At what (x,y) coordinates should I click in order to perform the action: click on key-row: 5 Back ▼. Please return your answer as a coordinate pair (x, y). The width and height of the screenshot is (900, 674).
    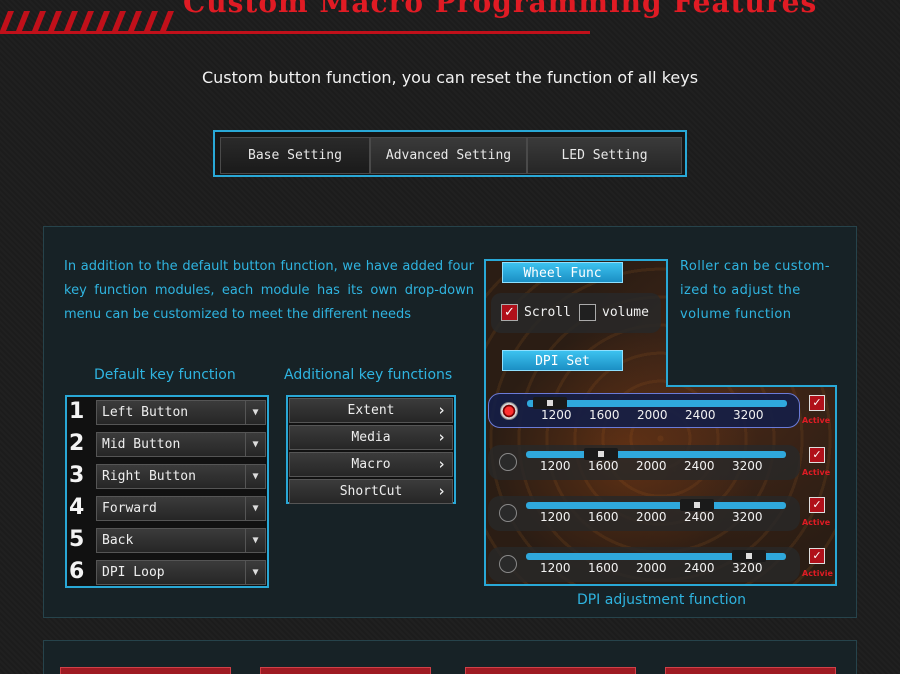
    Looking at the image, I should click on (167, 540).